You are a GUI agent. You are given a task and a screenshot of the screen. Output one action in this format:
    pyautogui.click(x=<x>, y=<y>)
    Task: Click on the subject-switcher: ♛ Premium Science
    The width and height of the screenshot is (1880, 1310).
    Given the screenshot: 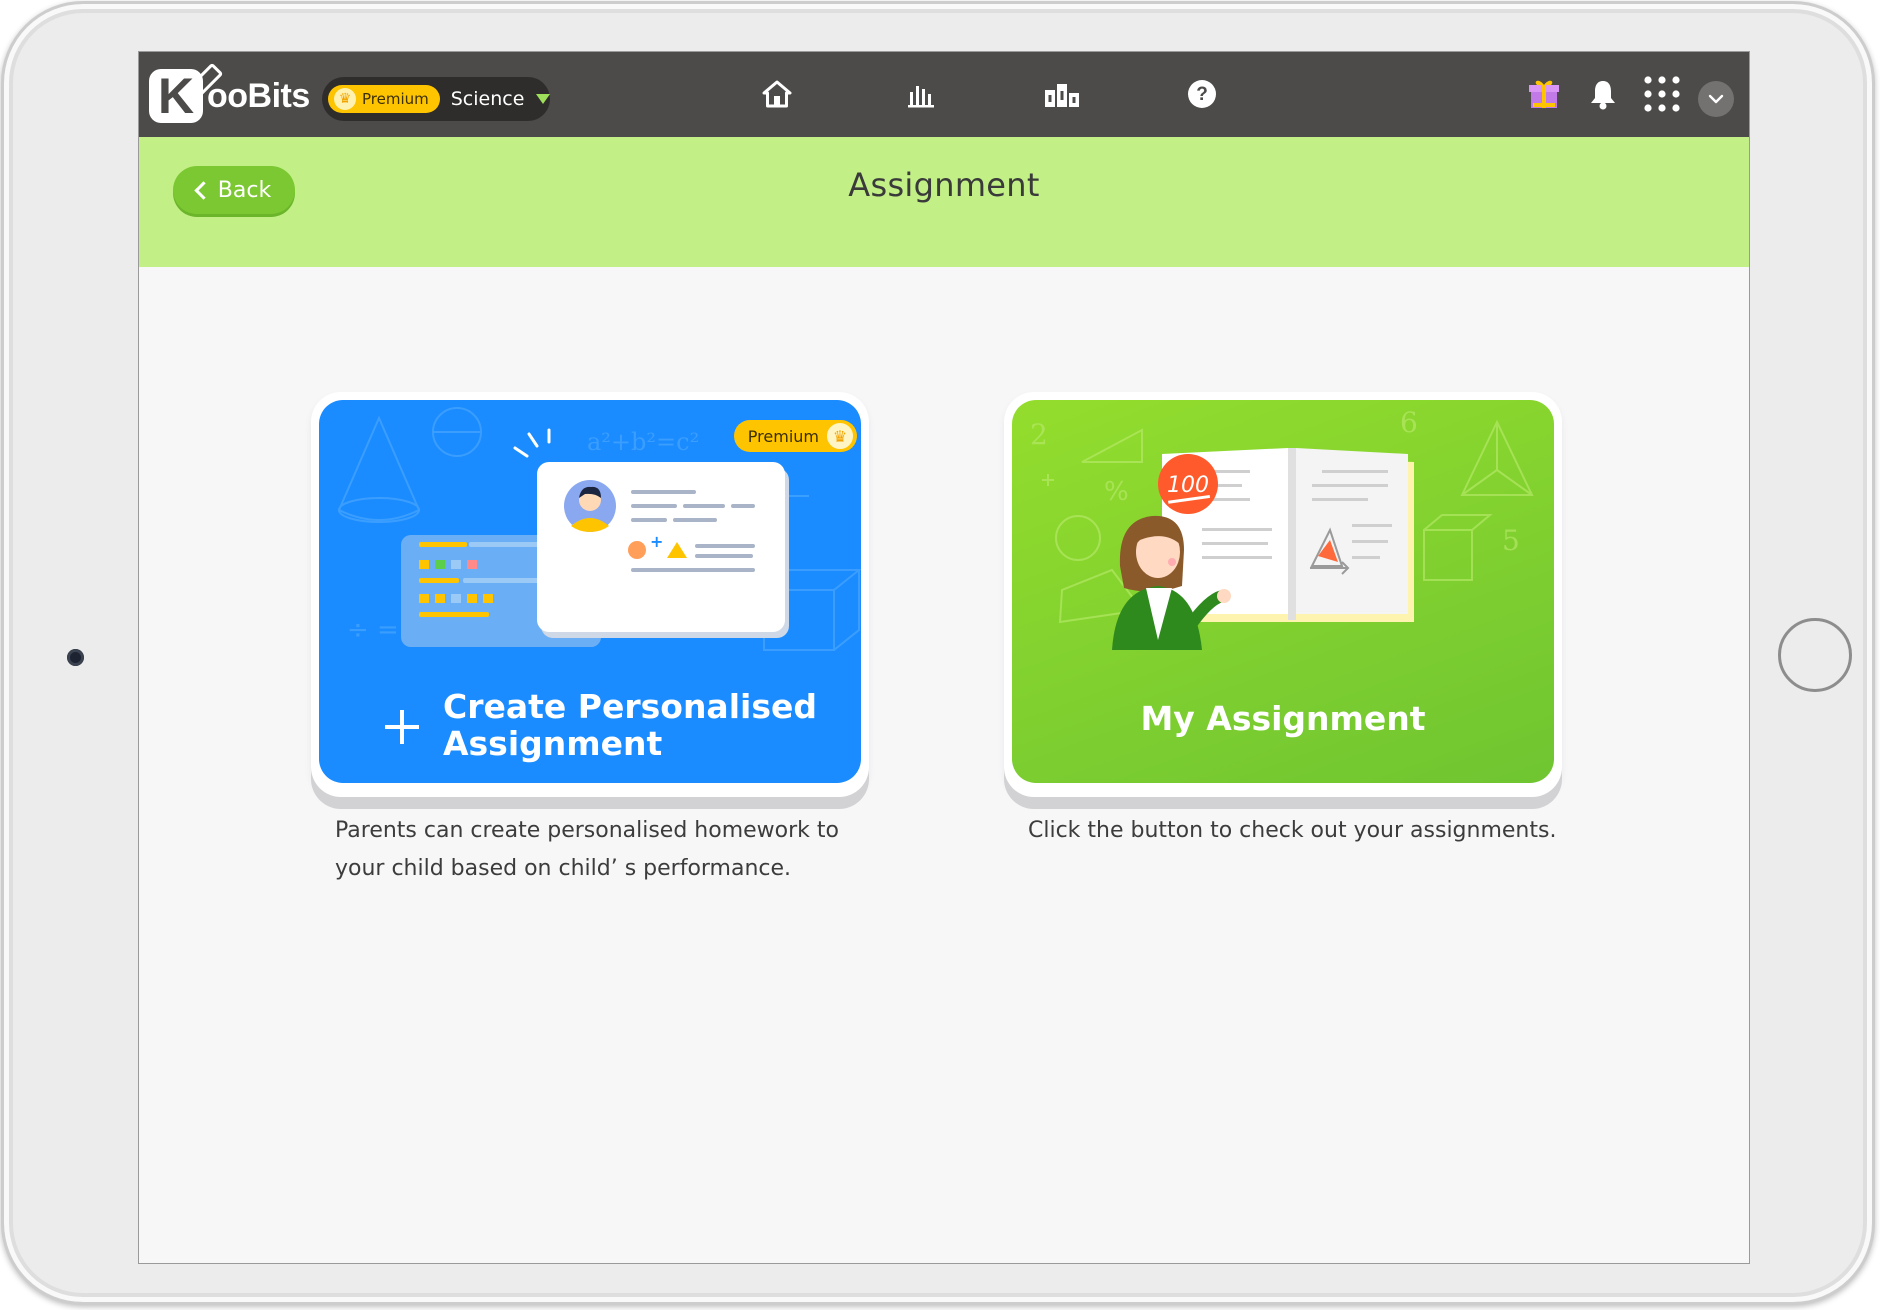 What is the action you would take?
    pyautogui.click(x=436, y=99)
    